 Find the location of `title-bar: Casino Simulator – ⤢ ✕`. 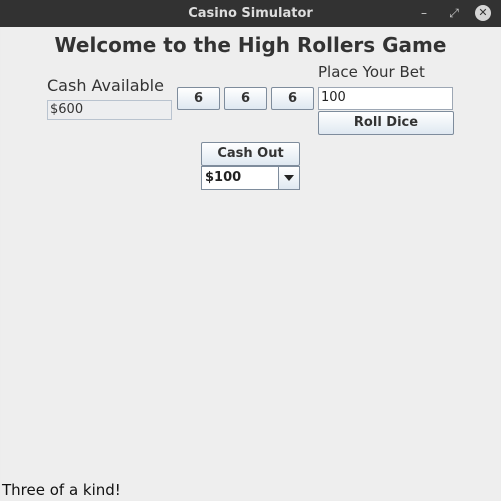

title-bar: Casino Simulator – ⤢ ✕ is located at coordinates (250, 13).